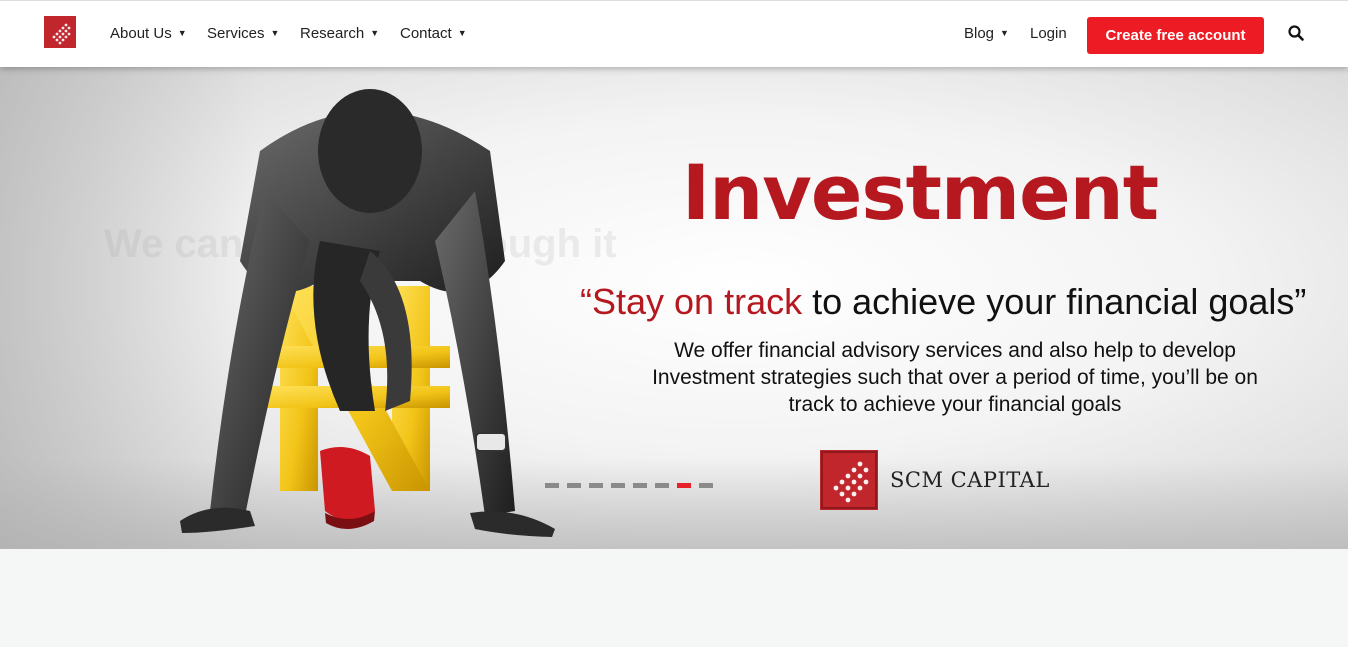  I want to click on nav-research: Research ▼, so click(339, 33).